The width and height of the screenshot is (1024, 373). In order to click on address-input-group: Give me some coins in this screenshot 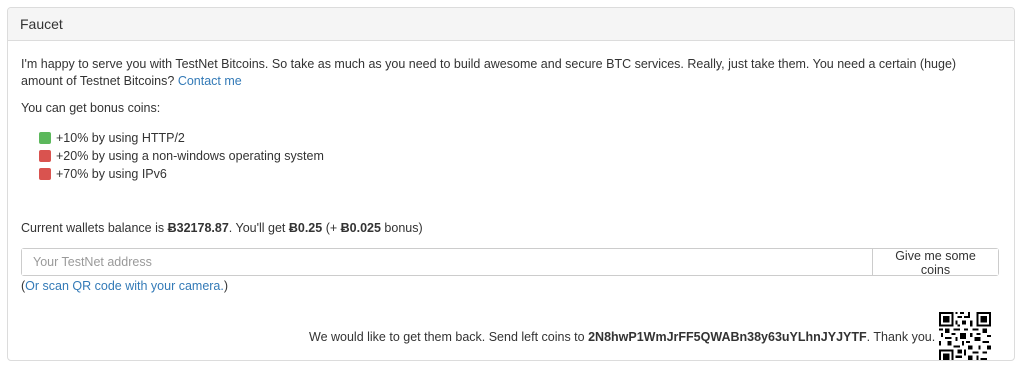, I will do `click(510, 262)`.